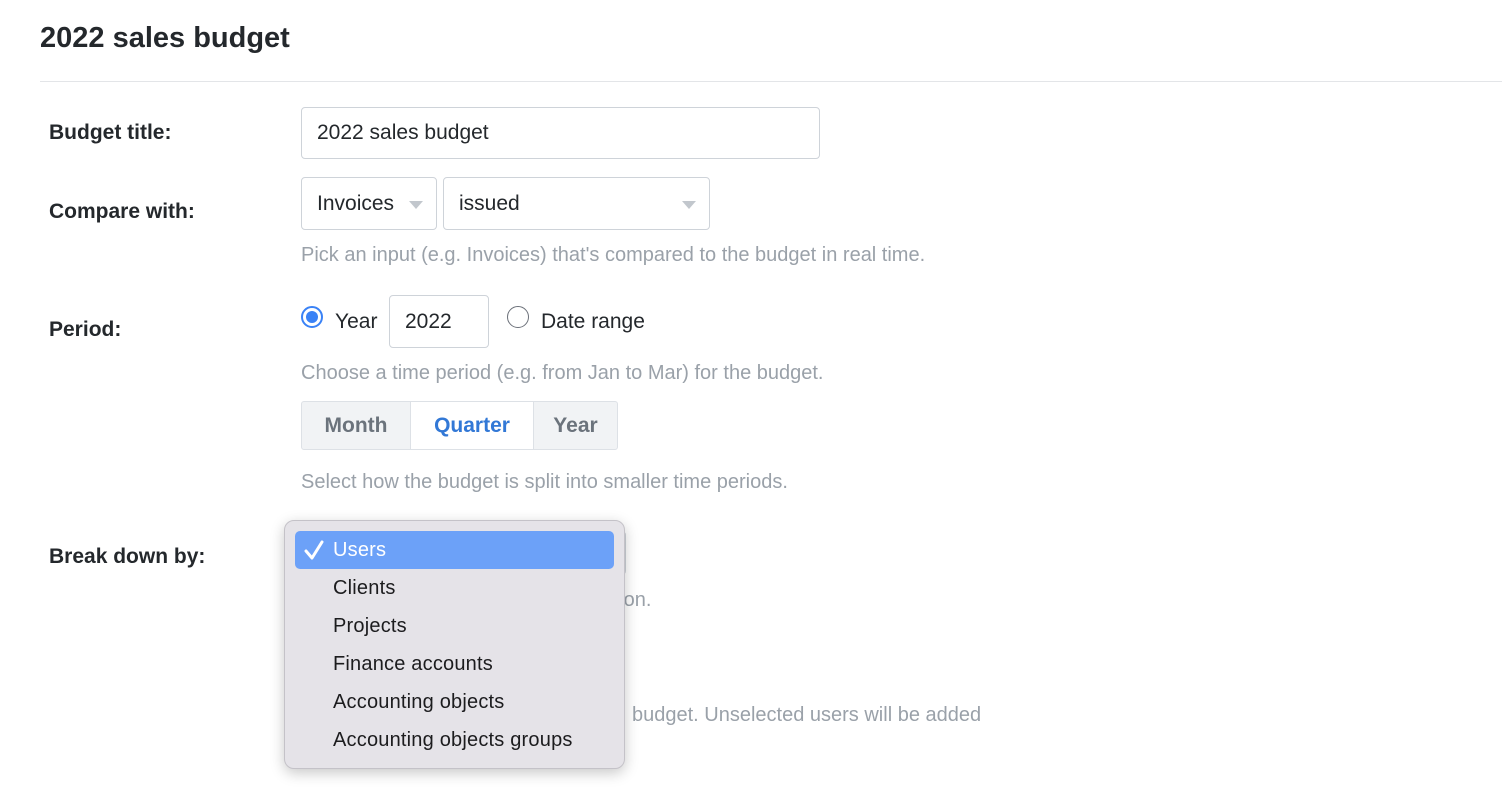 The width and height of the screenshot is (1502, 796). I want to click on date-range-radio-label: Date range, so click(593, 321).